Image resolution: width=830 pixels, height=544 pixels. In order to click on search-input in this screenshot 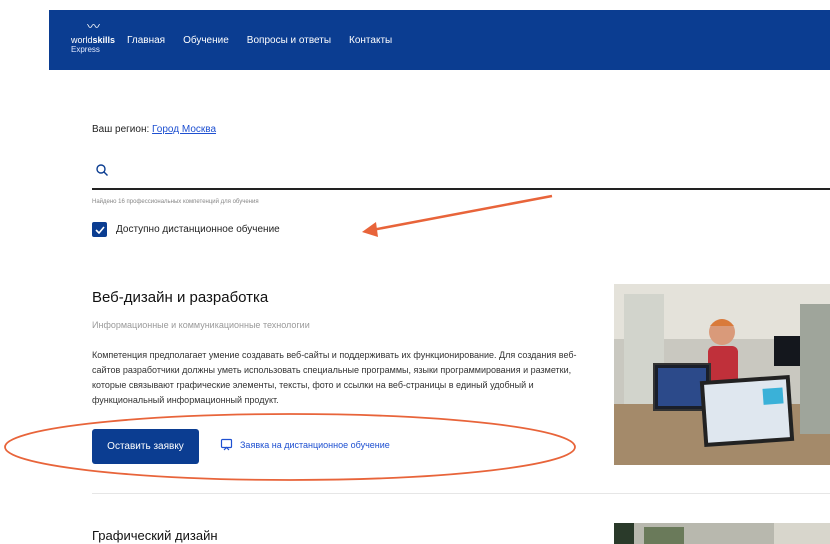, I will do `click(463, 174)`.